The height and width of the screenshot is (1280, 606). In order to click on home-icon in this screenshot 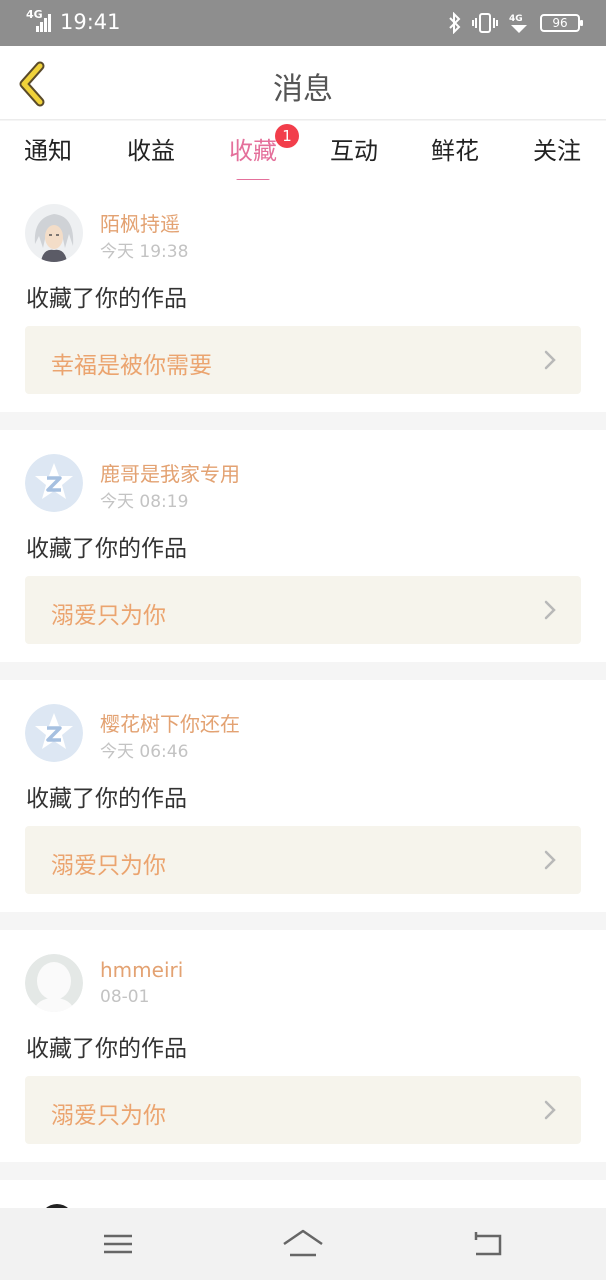, I will do `click(303, 1243)`.